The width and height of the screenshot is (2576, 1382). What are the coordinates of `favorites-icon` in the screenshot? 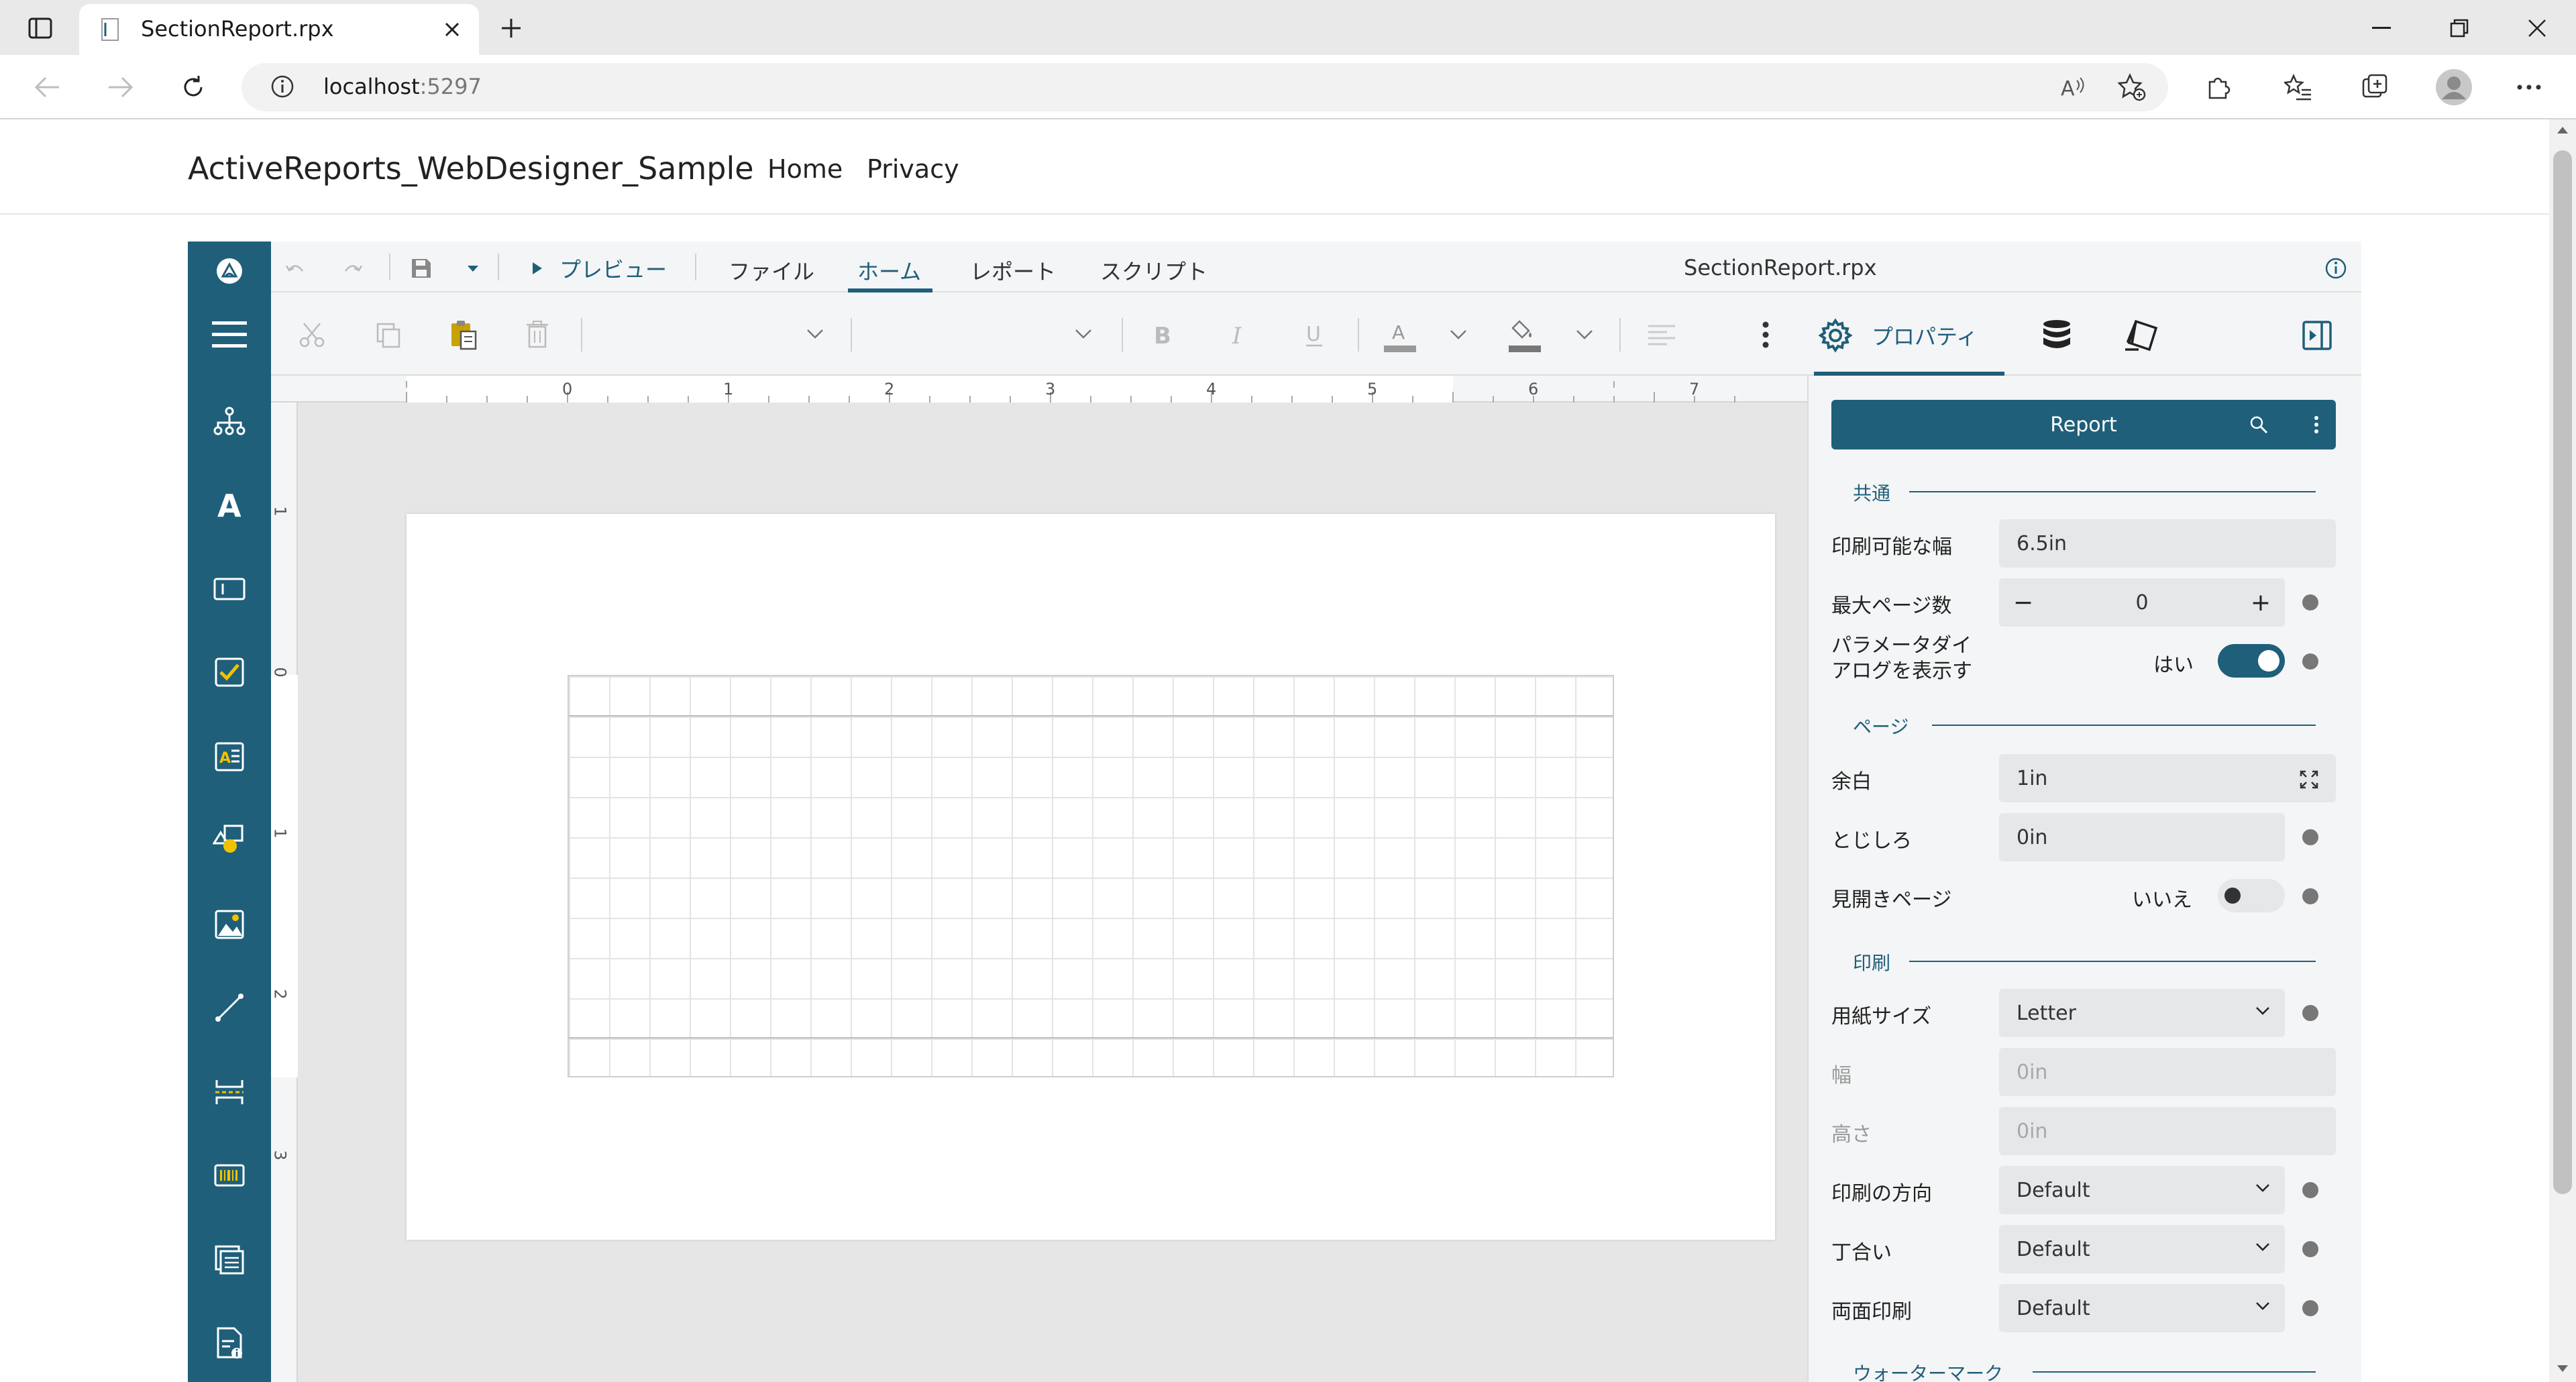 It's located at (2298, 87).